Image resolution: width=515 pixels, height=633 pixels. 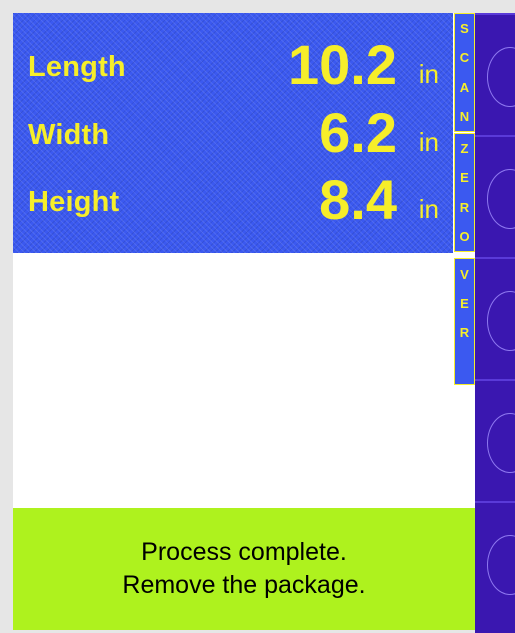 What do you see at coordinates (464, 116) in the screenshot?
I see `tab-letter: N` at bounding box center [464, 116].